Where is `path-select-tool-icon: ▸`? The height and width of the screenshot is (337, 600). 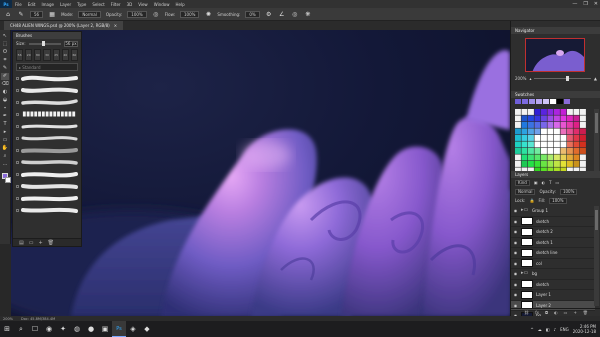 path-select-tool-icon: ▸ is located at coordinates (5, 132).